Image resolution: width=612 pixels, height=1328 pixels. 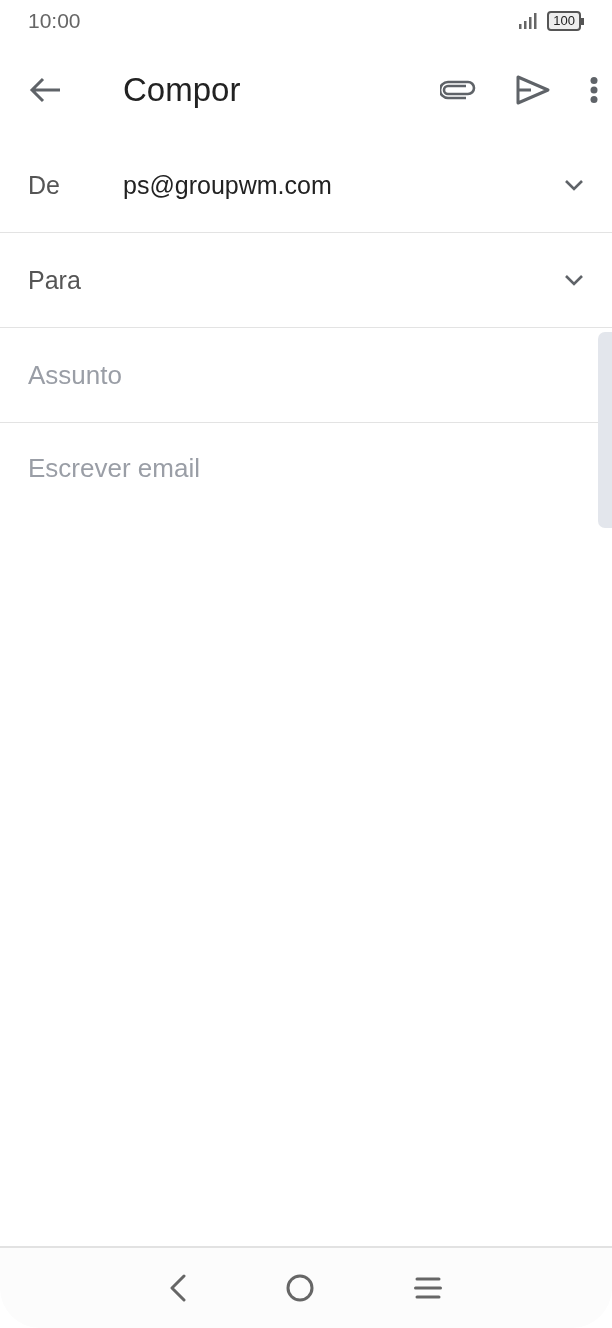 I want to click on back-button, so click(x=45, y=90).